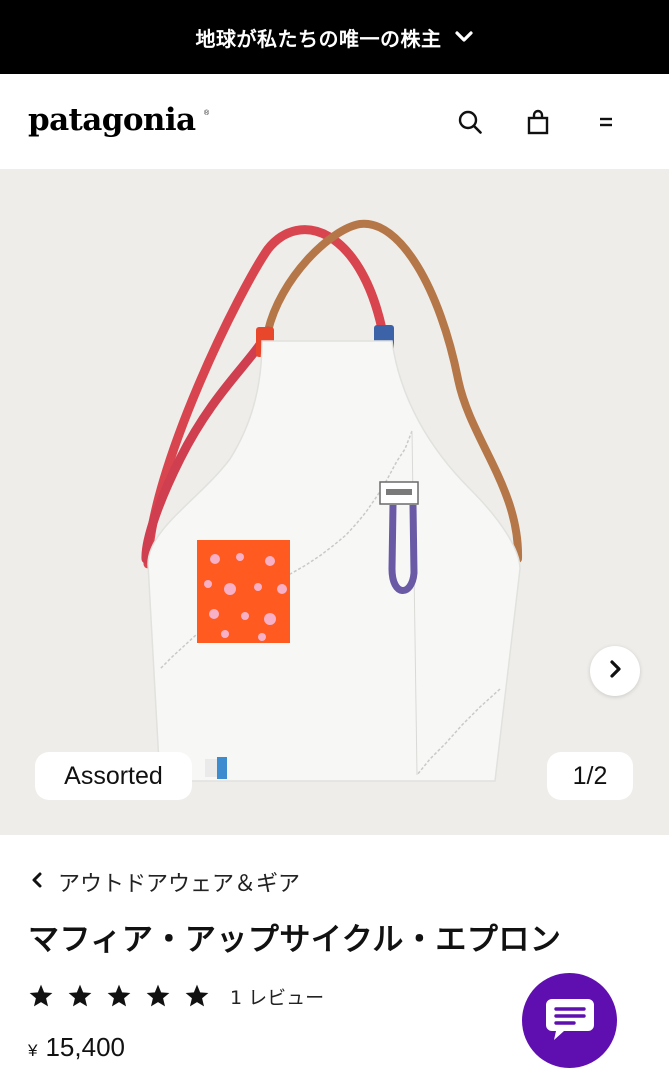 This screenshot has height=1080, width=669. I want to click on chat-button, so click(569, 1020).